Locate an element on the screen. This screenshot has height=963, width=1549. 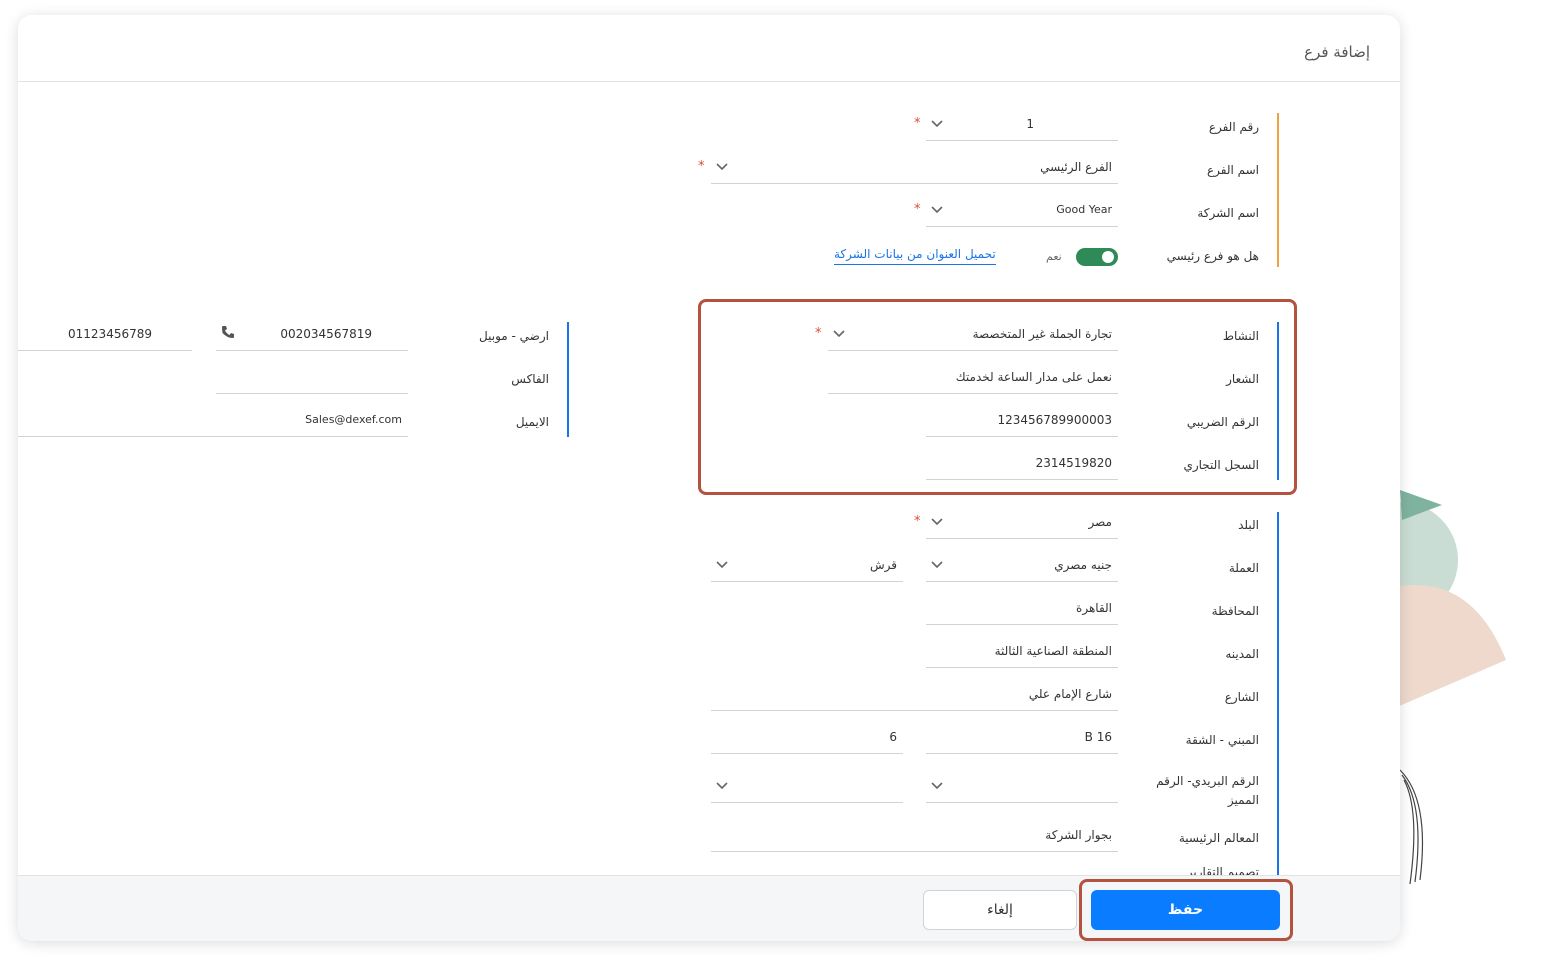
slogan-value: نعمل على مدار الساعة لخدمتك is located at coordinates (1033, 377).